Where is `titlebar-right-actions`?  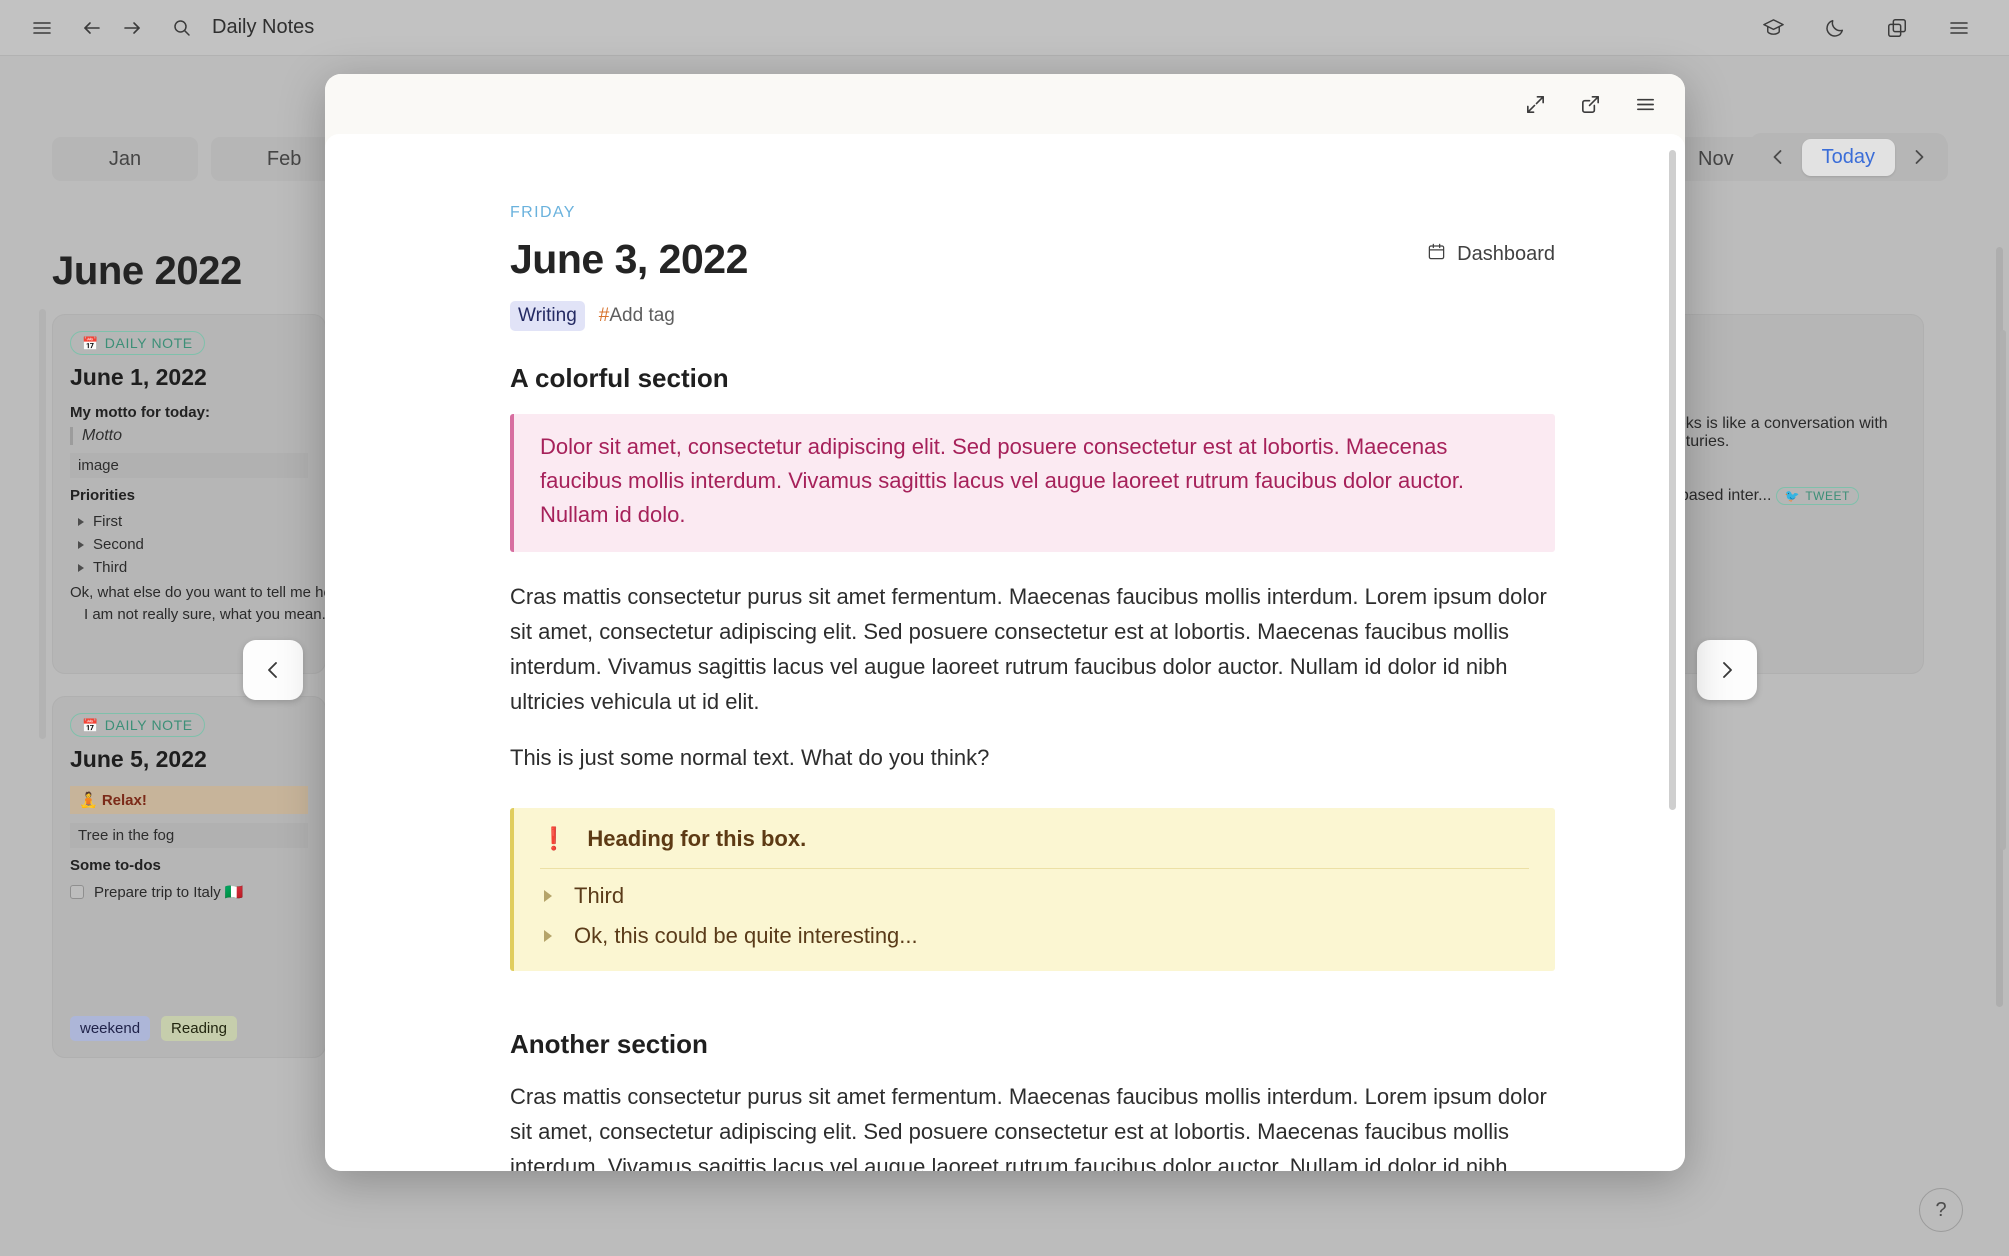 titlebar-right-actions is located at coordinates (1870, 28).